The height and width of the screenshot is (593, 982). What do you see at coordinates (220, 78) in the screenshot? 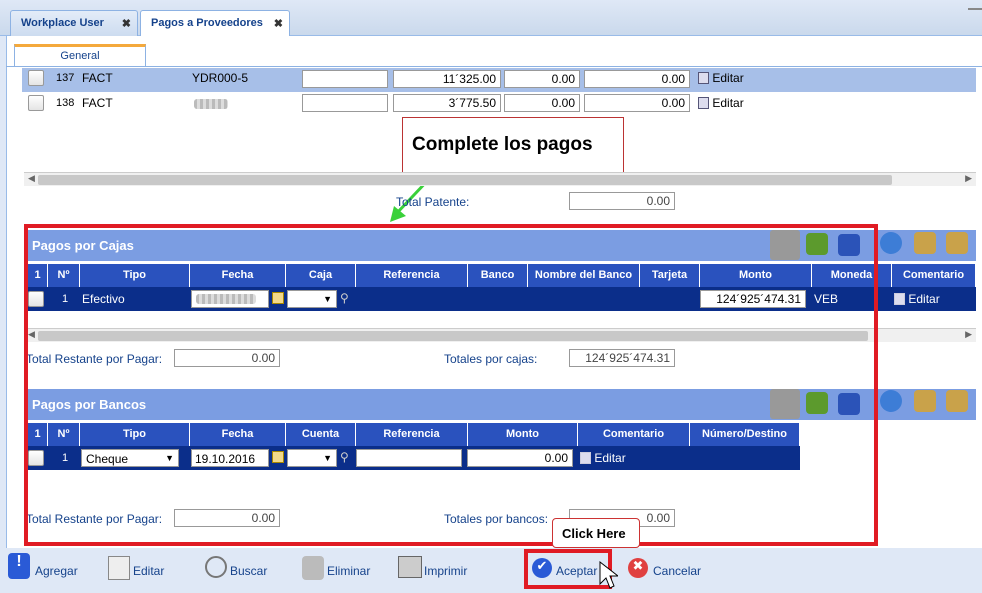
I see `row-reference: YDR000-5` at bounding box center [220, 78].